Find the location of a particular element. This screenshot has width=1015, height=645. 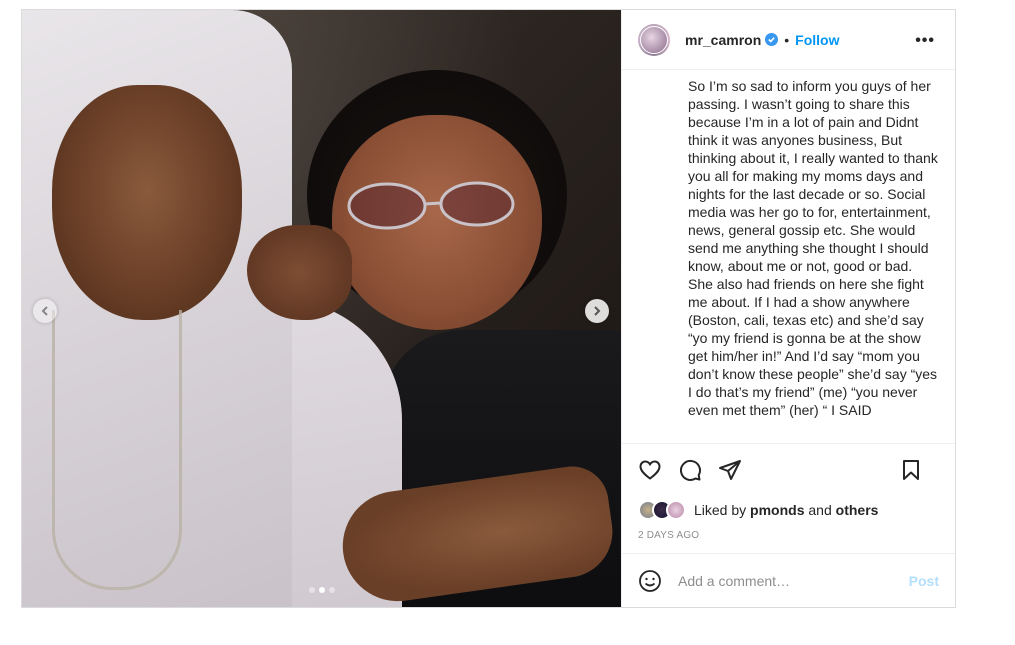

photo-hand-shoulder is located at coordinates (299, 272).